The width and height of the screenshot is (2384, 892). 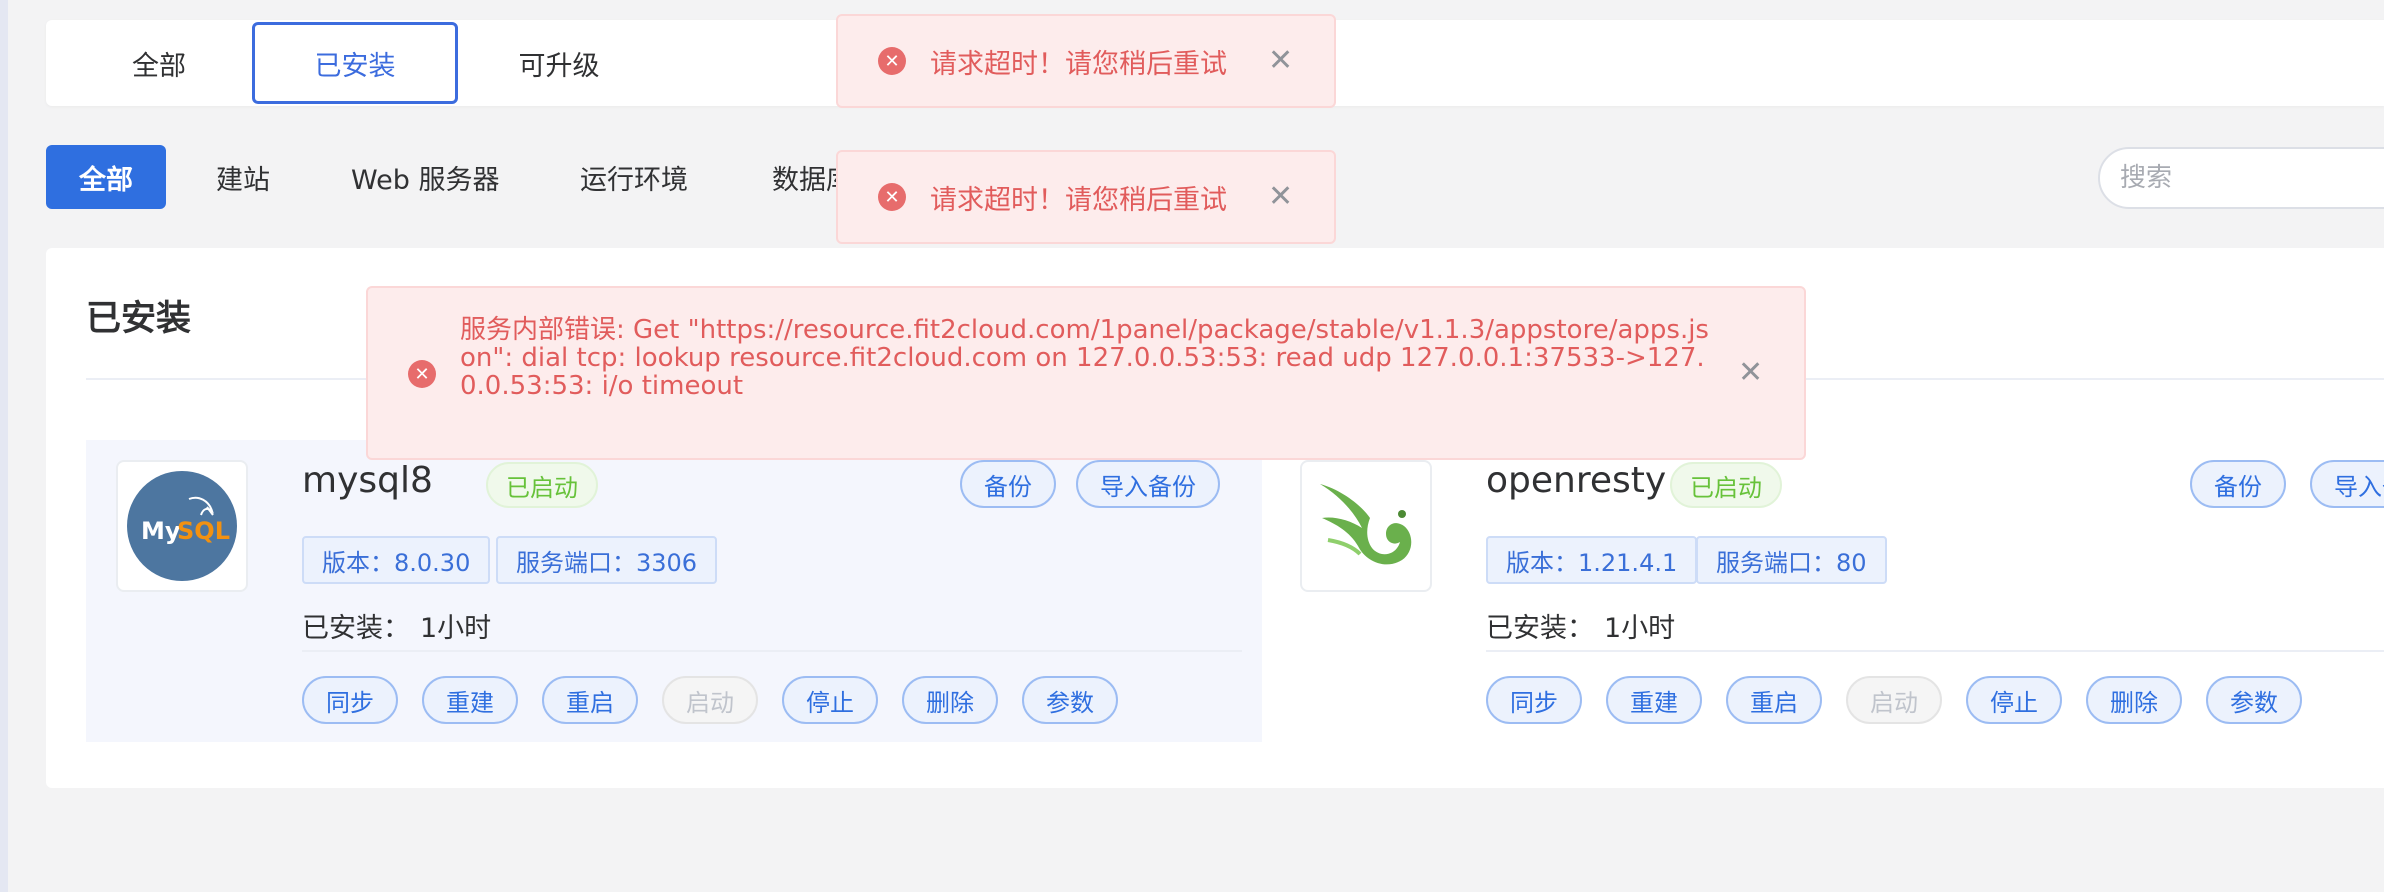 I want to click on timeout-toast-2: ✕ 请求超时！请您稍后重试 ✕, so click(x=1086, y=197).